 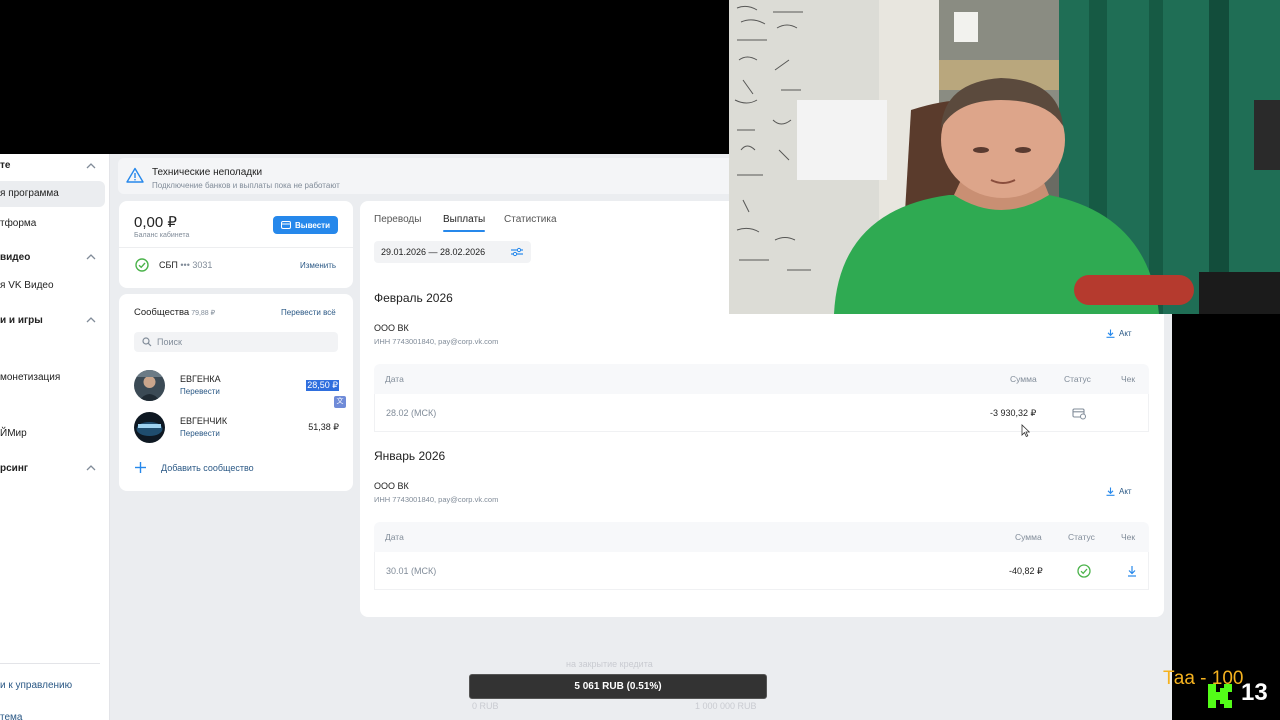 What do you see at coordinates (15, 257) in the screenshot?
I see `sidebar-section-video: видео` at bounding box center [15, 257].